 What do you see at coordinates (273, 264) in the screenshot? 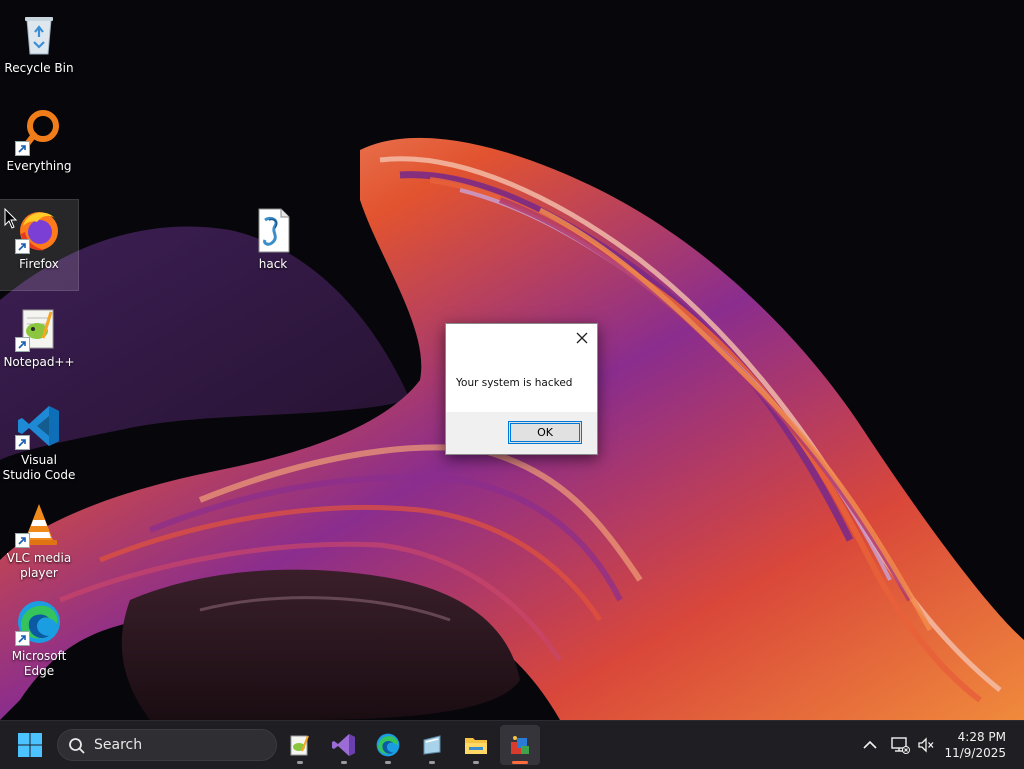
I see `desktop-icon-label: hack` at bounding box center [273, 264].